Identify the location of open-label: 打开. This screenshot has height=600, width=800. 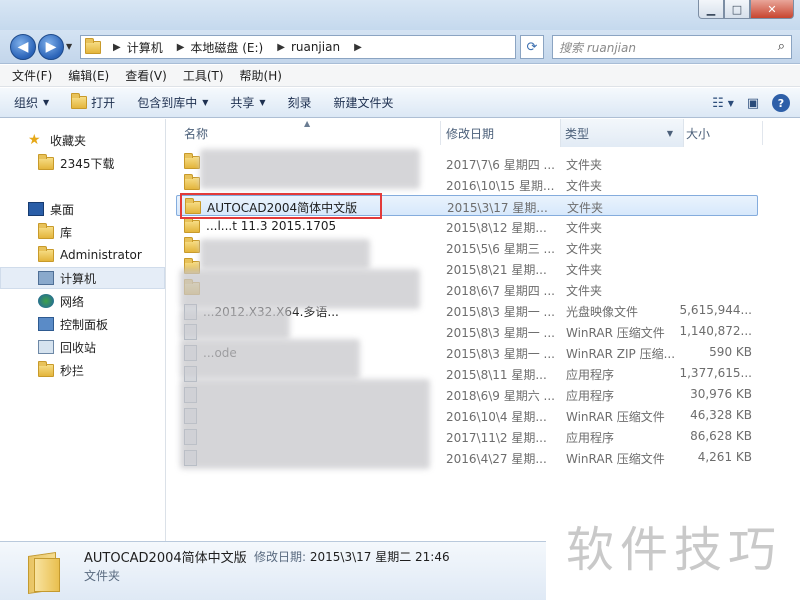
(103, 103).